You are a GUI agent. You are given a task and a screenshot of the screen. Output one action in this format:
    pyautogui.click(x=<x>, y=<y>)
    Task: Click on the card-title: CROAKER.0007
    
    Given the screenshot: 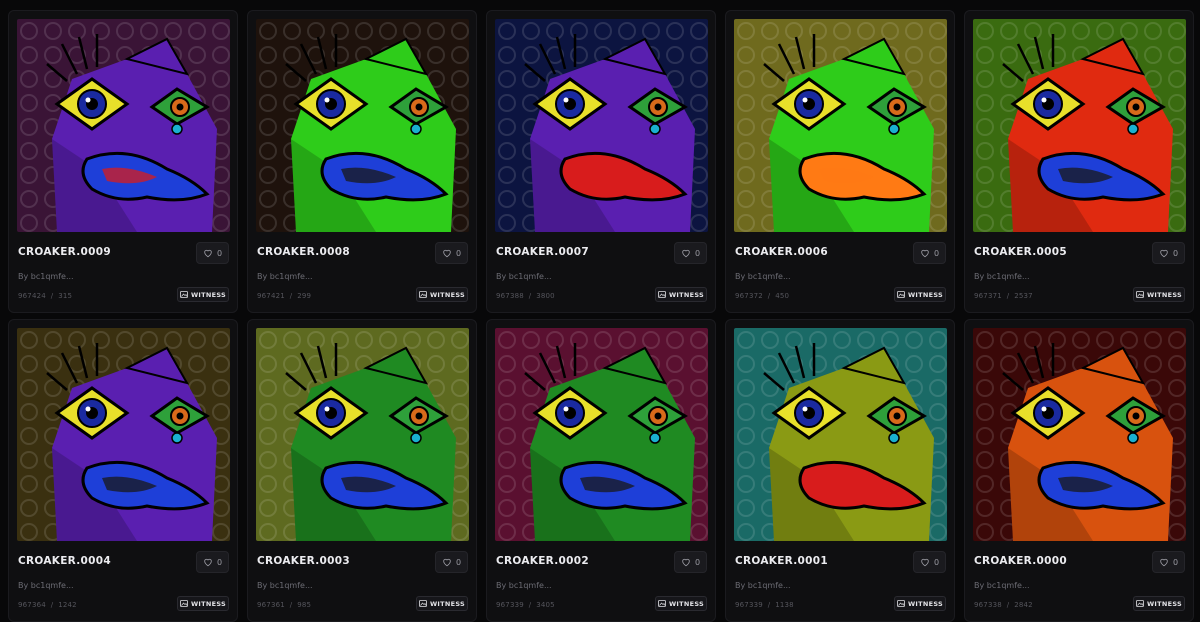 What is the action you would take?
    pyautogui.click(x=542, y=252)
    